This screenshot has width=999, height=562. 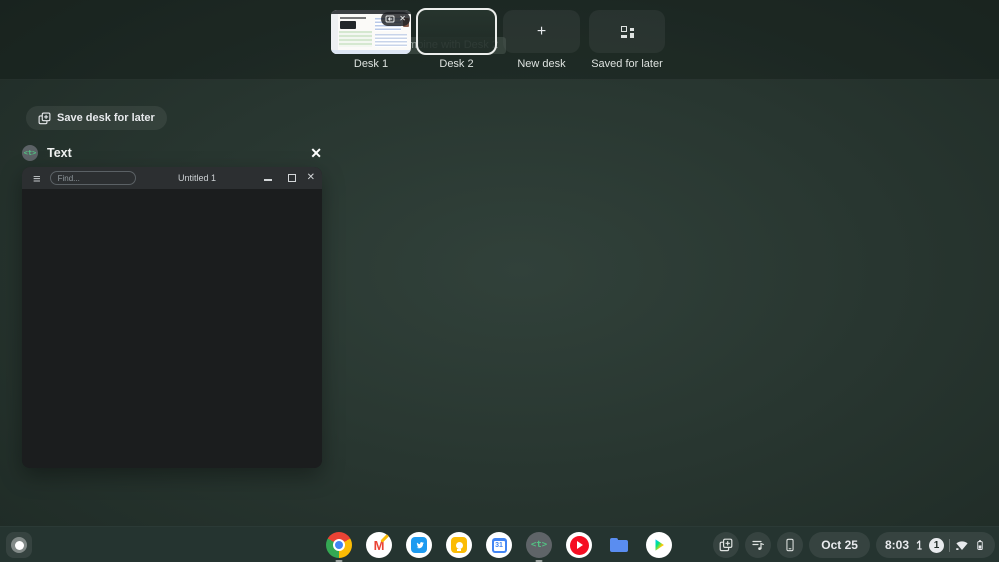 I want to click on launcher-icon, so click(x=19, y=545).